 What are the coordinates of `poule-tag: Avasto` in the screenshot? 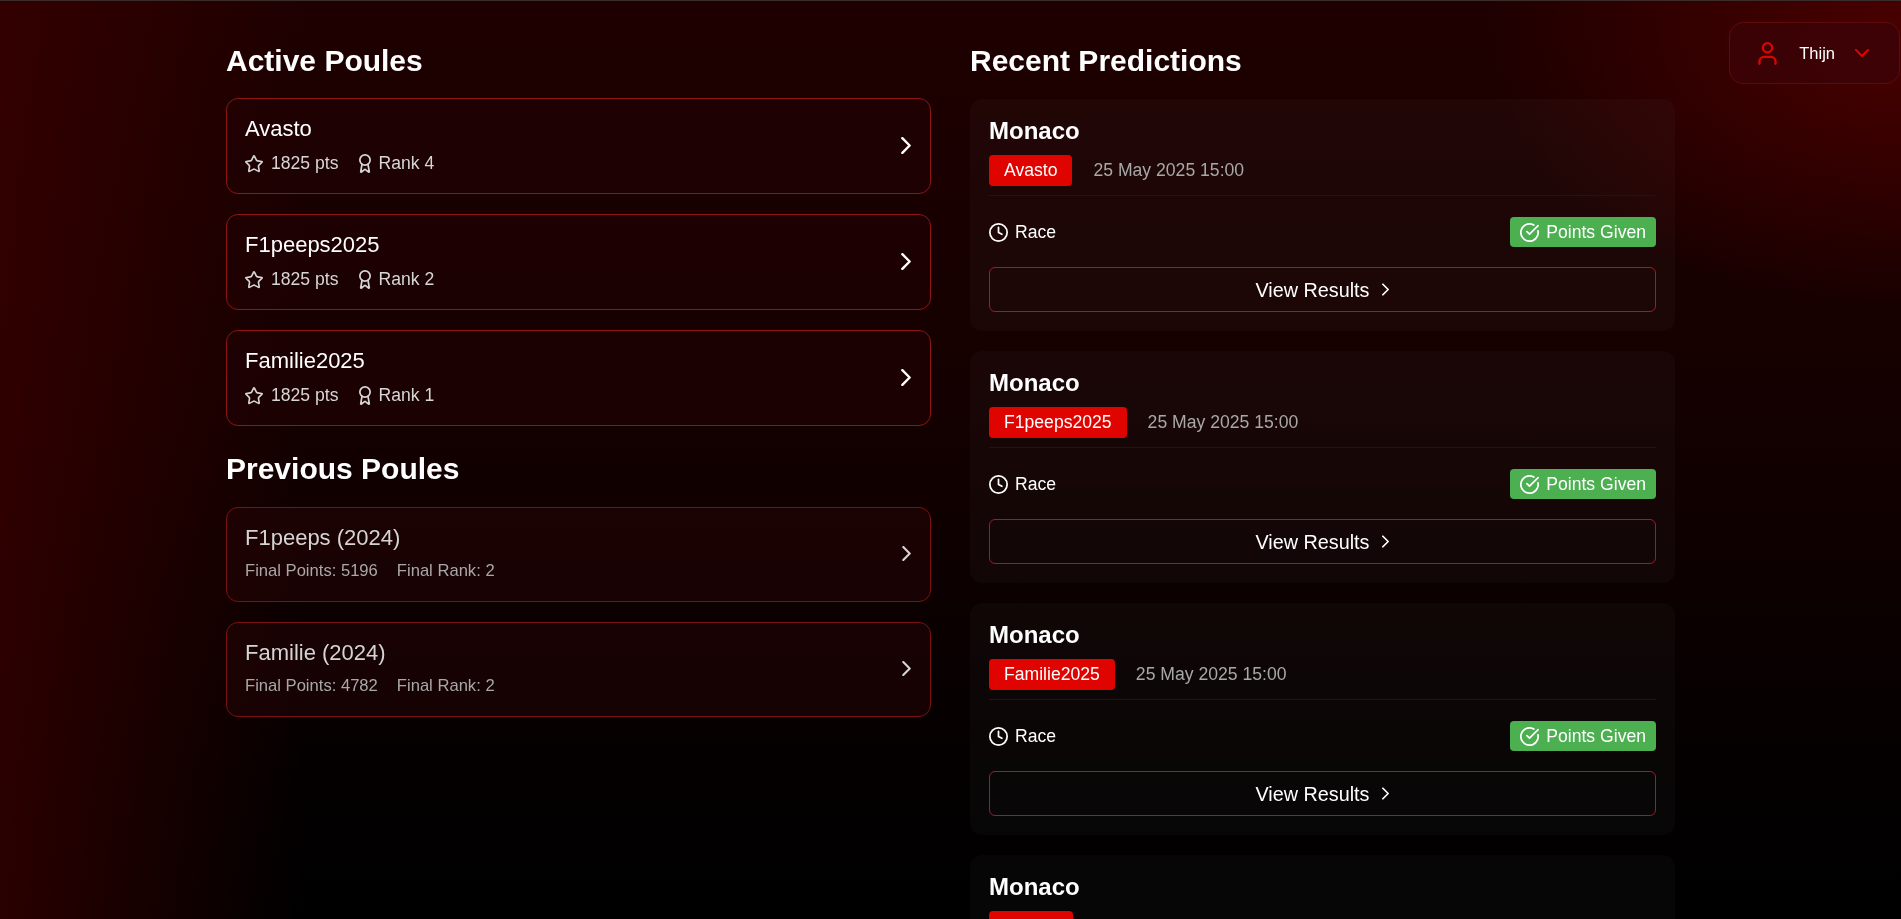 It's located at (1031, 170).